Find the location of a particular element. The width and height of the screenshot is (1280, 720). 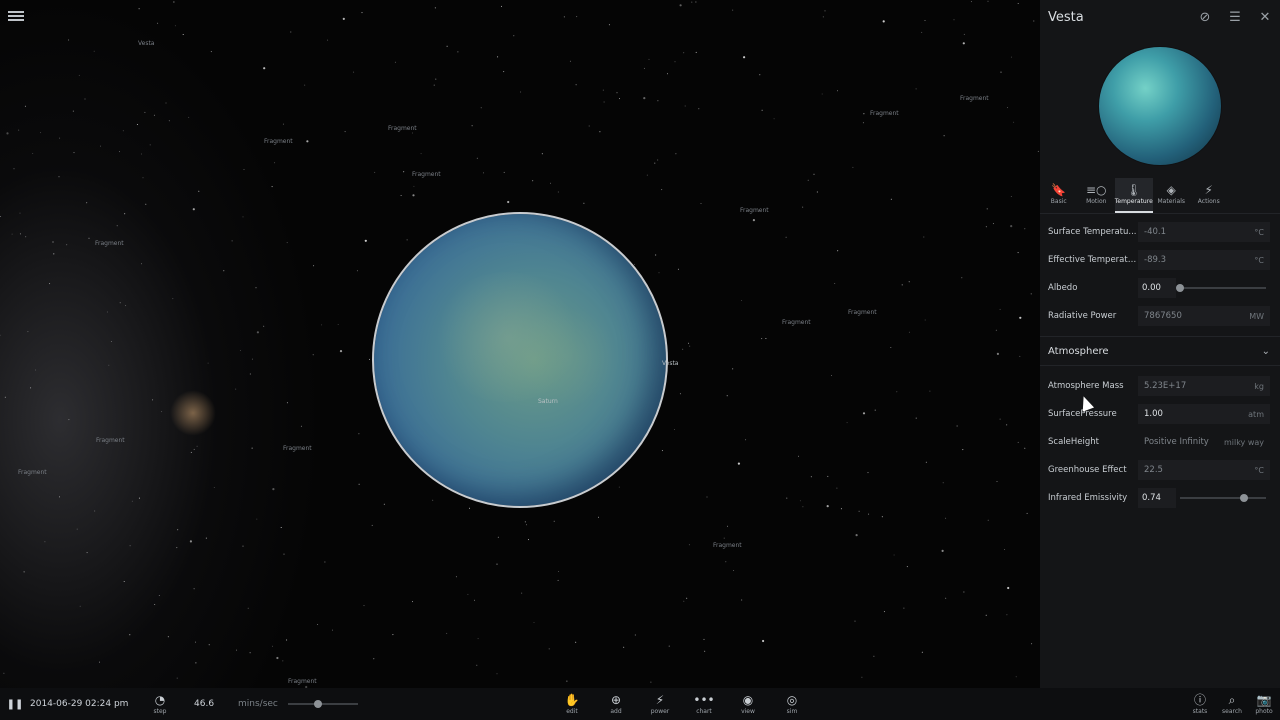

panel-title: Vesta is located at coordinates (1066, 17).